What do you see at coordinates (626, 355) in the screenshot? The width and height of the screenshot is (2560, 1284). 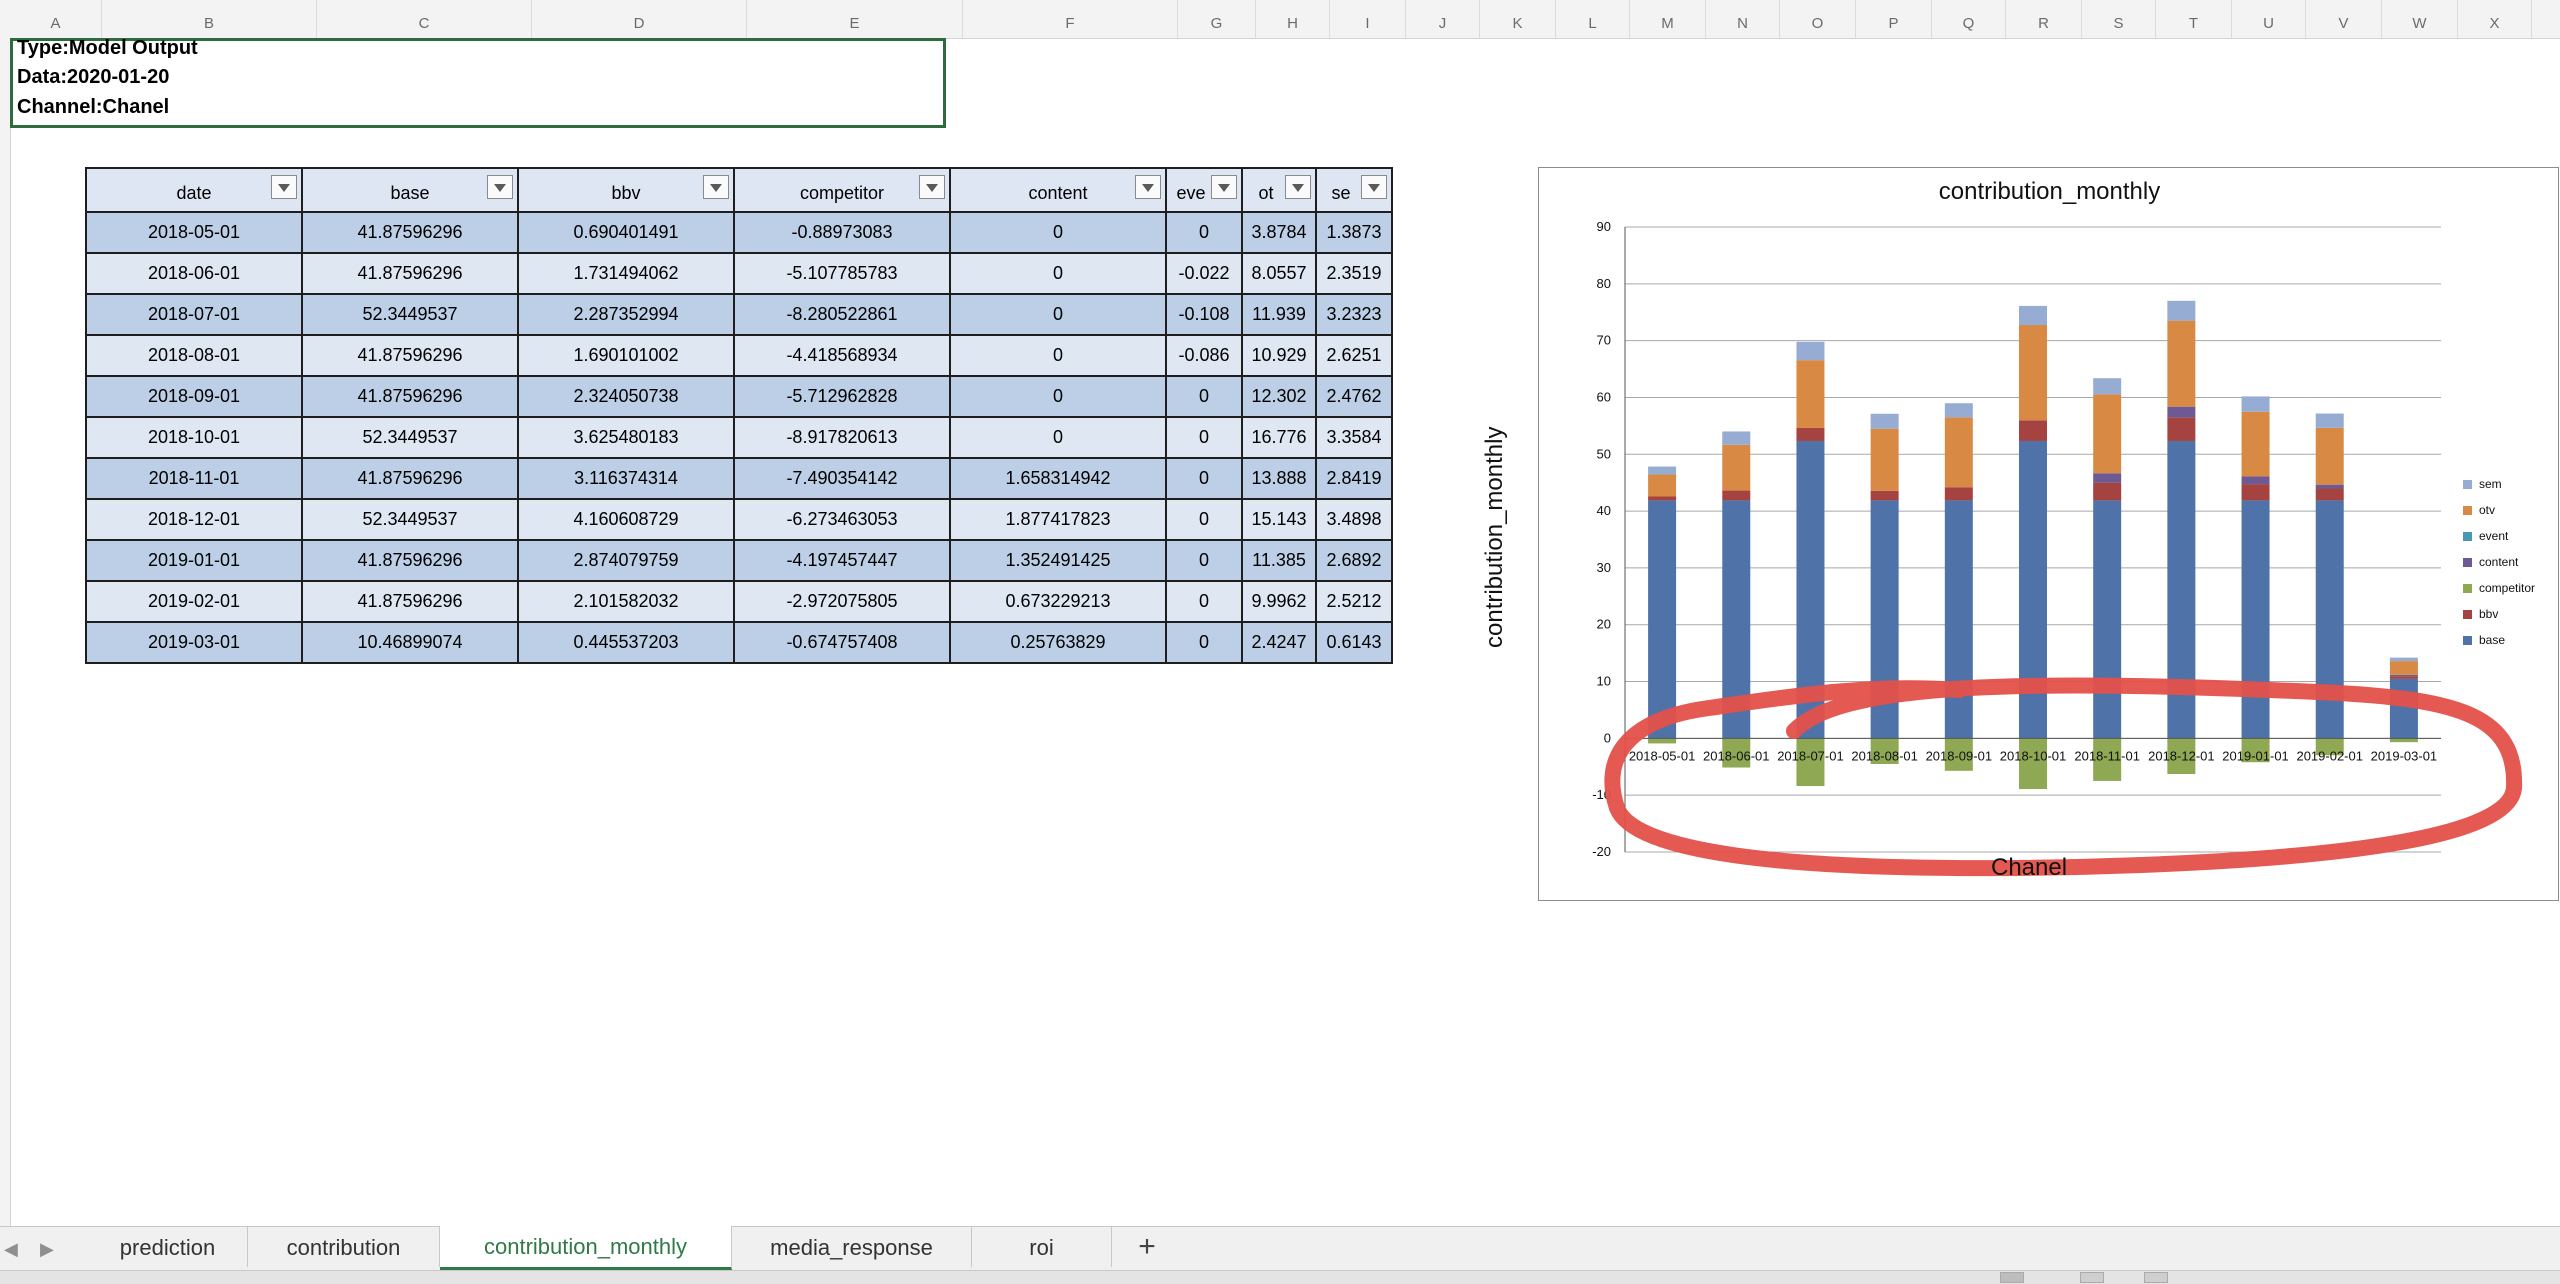 I see `table-cell: 1.690101002` at bounding box center [626, 355].